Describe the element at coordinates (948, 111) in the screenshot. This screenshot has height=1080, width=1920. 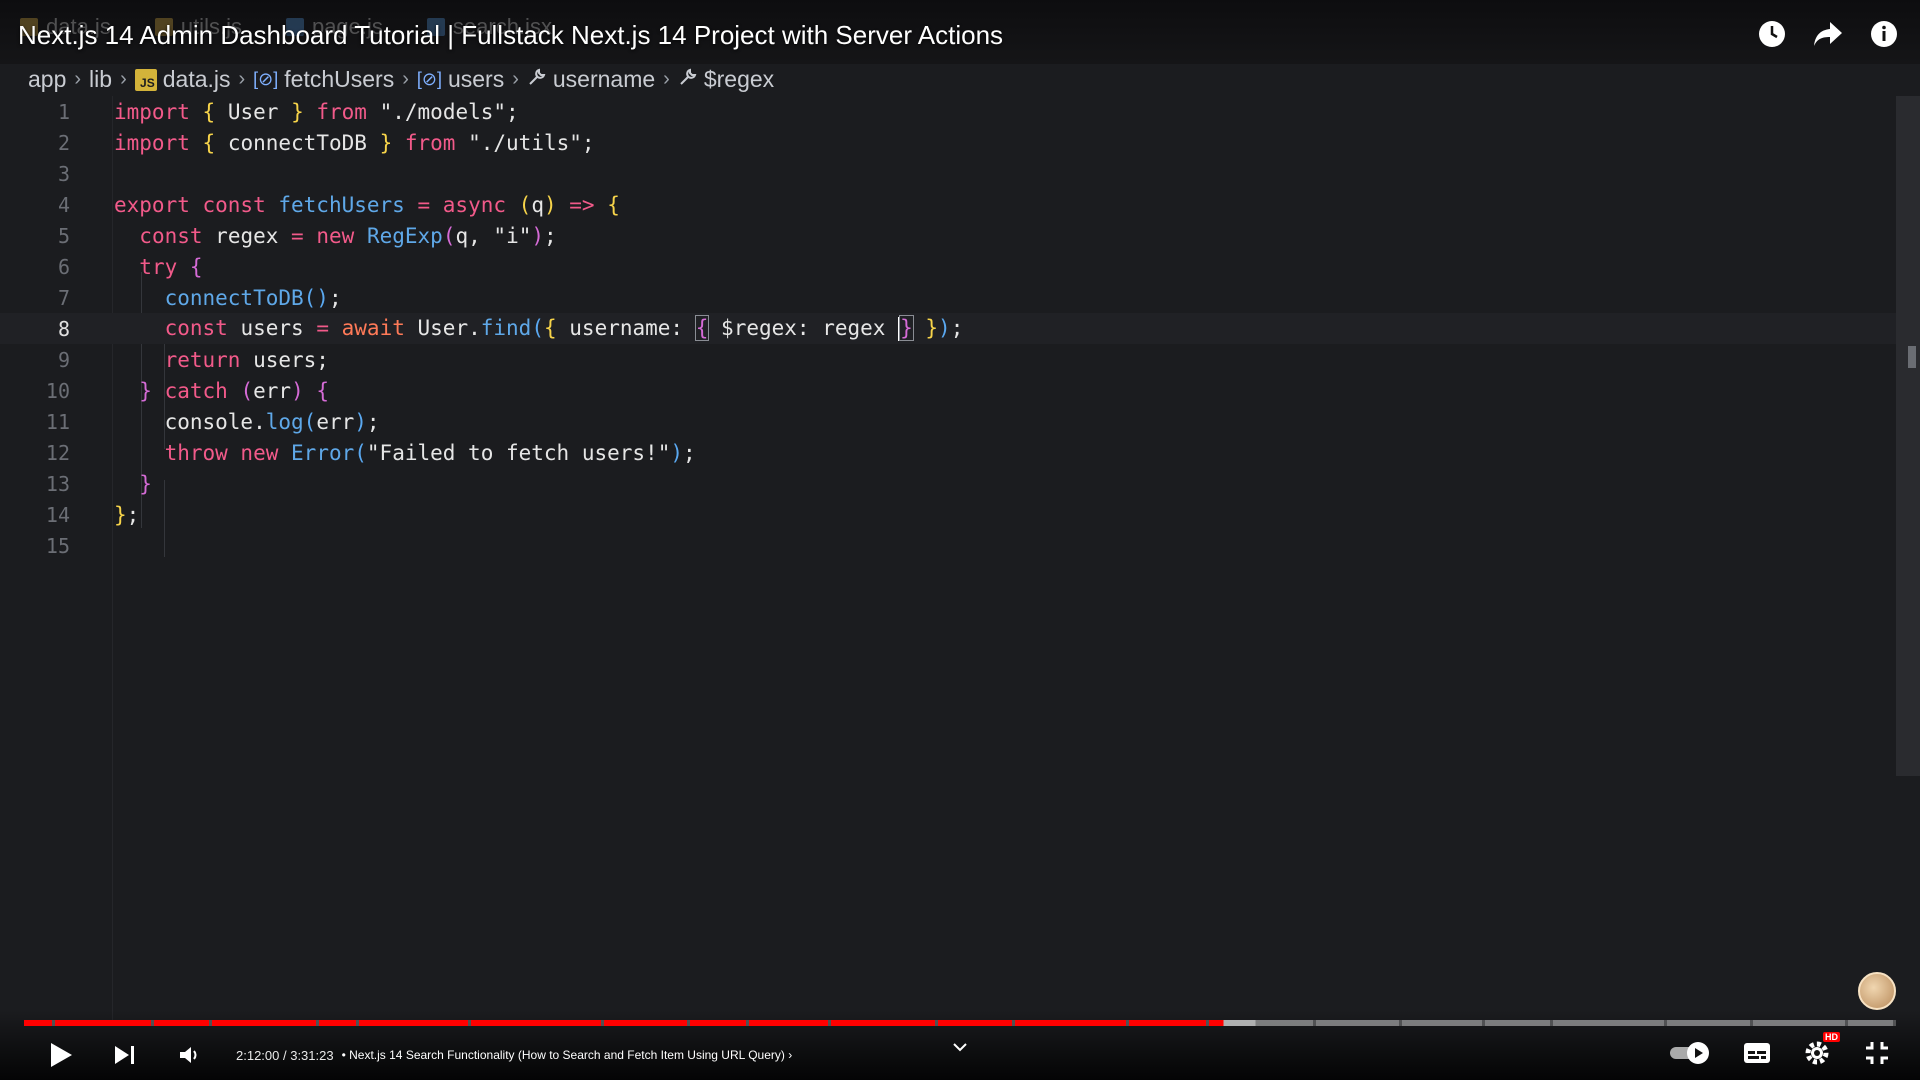
I see `code-line: 1 import { User } from "./models";` at that location.